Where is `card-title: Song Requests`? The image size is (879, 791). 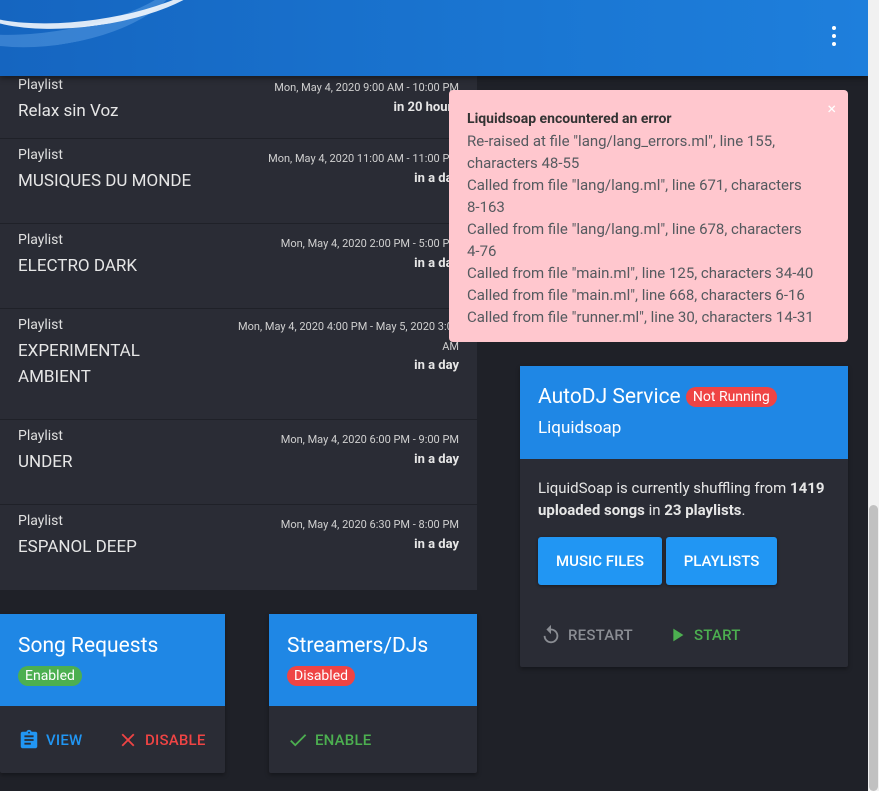 card-title: Song Requests is located at coordinates (88, 646).